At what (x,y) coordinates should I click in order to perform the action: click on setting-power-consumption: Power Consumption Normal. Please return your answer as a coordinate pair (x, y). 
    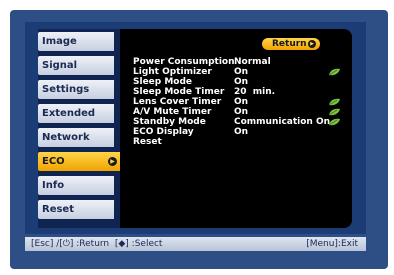
    Looking at the image, I should click on (238, 62).